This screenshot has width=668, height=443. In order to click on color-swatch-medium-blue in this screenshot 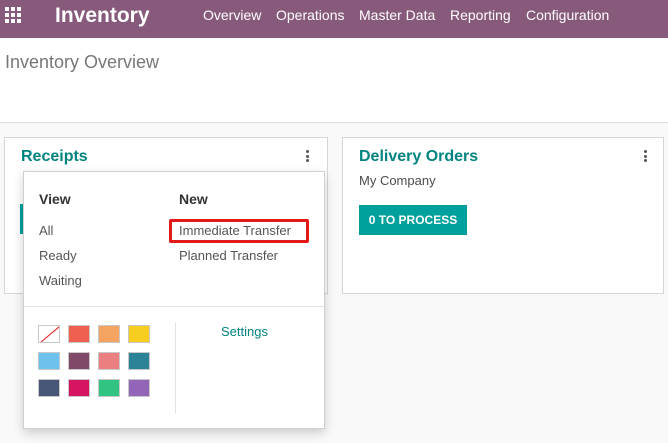, I will do `click(139, 361)`.